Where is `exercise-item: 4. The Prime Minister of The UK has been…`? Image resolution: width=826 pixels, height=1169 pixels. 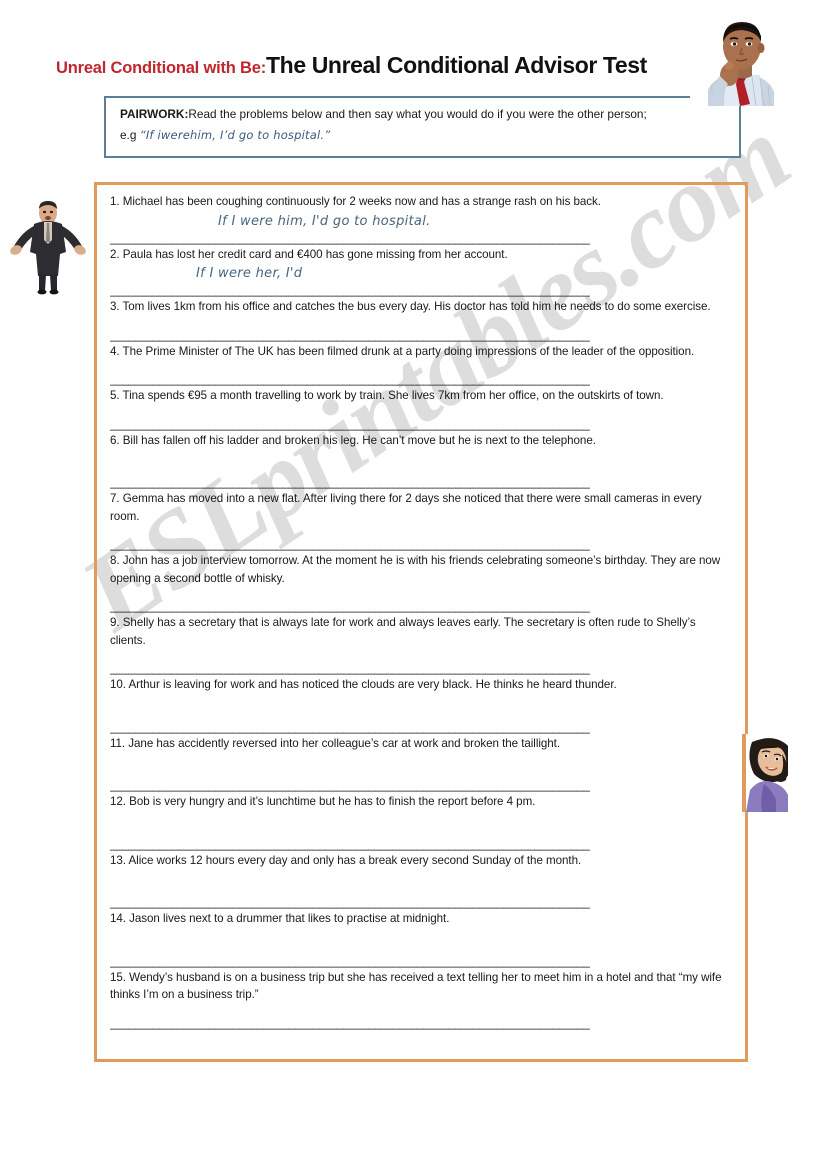 exercise-item: 4. The Prime Minister of The UK has been… is located at coordinates (421, 365).